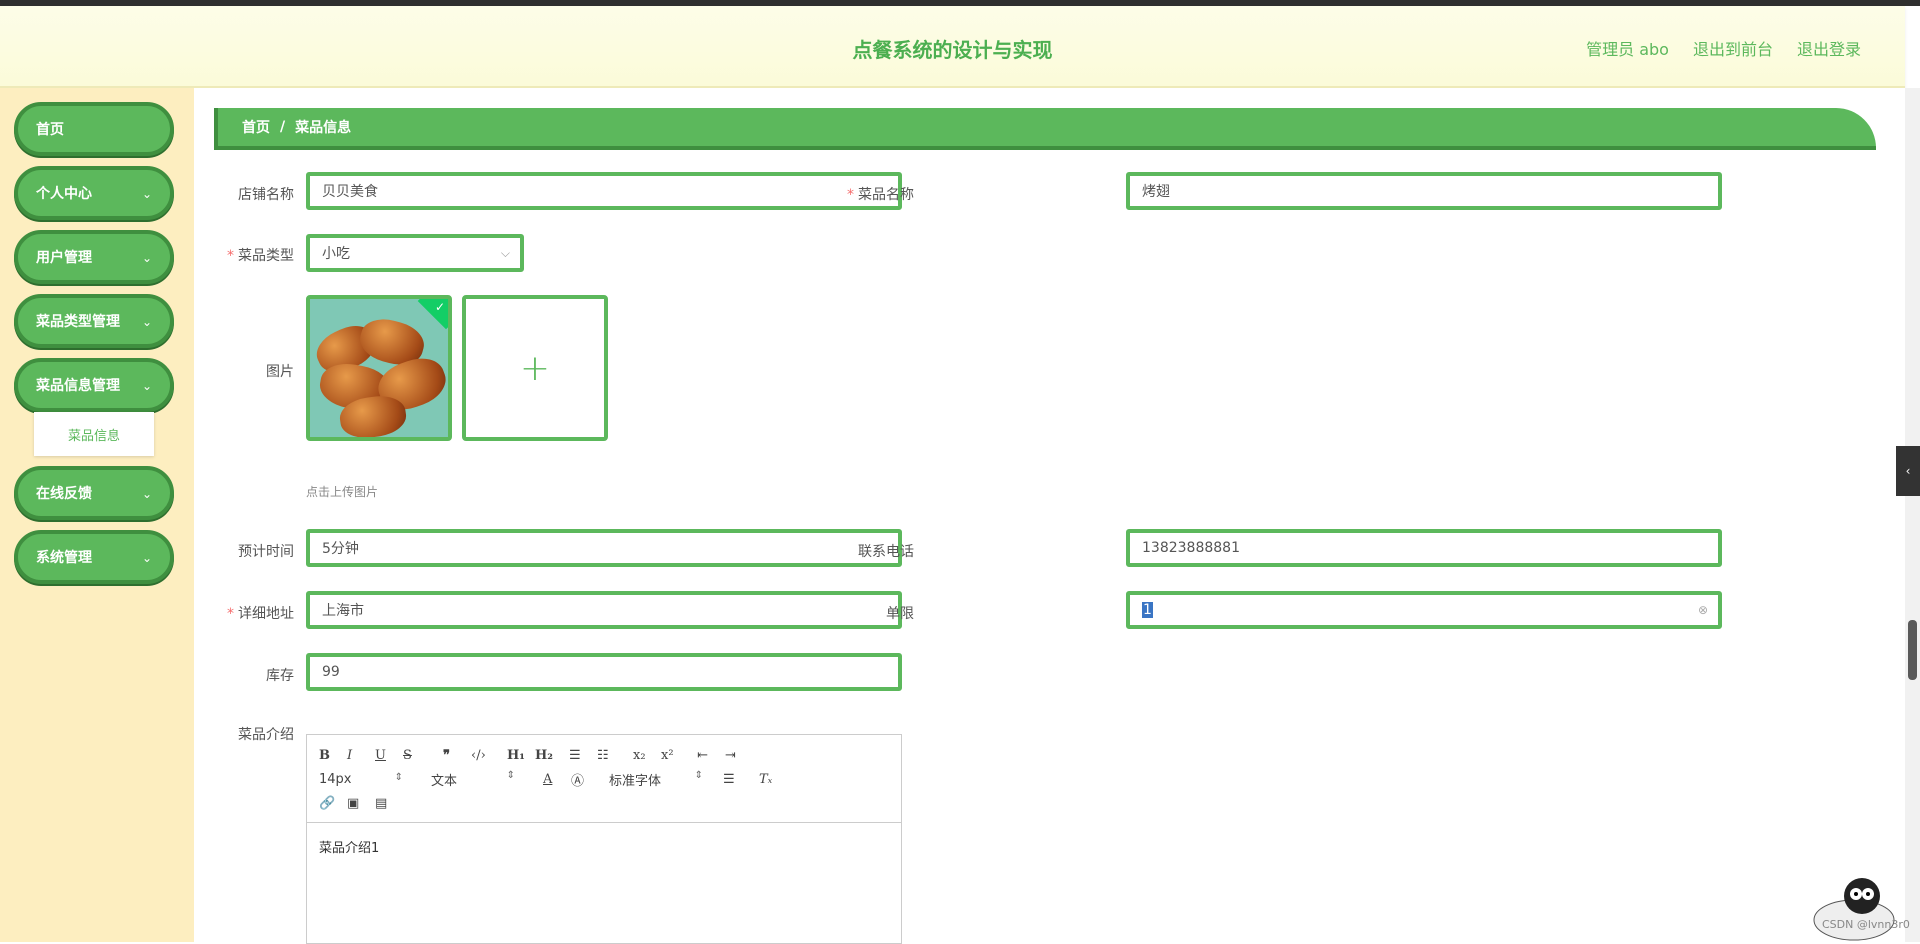 The height and width of the screenshot is (944, 1920). What do you see at coordinates (361, 803) in the screenshot?
I see `image-icon: ▣` at bounding box center [361, 803].